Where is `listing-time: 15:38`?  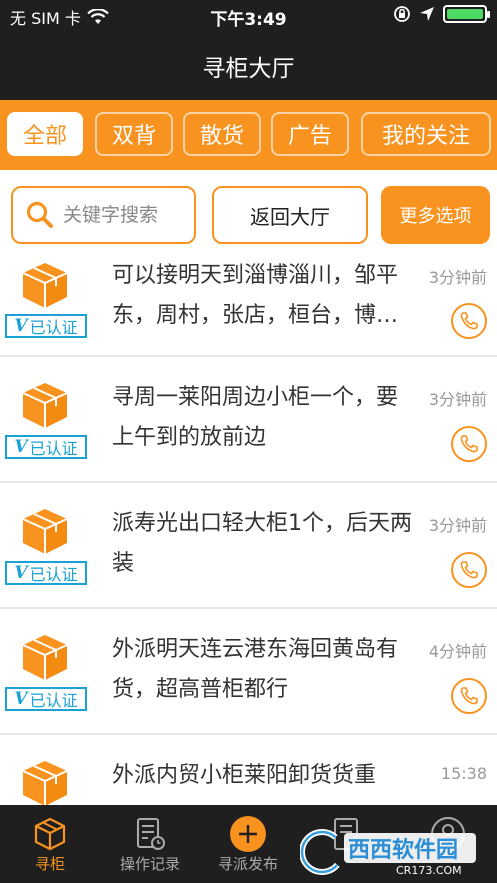 listing-time: 15:38 is located at coordinates (463, 773).